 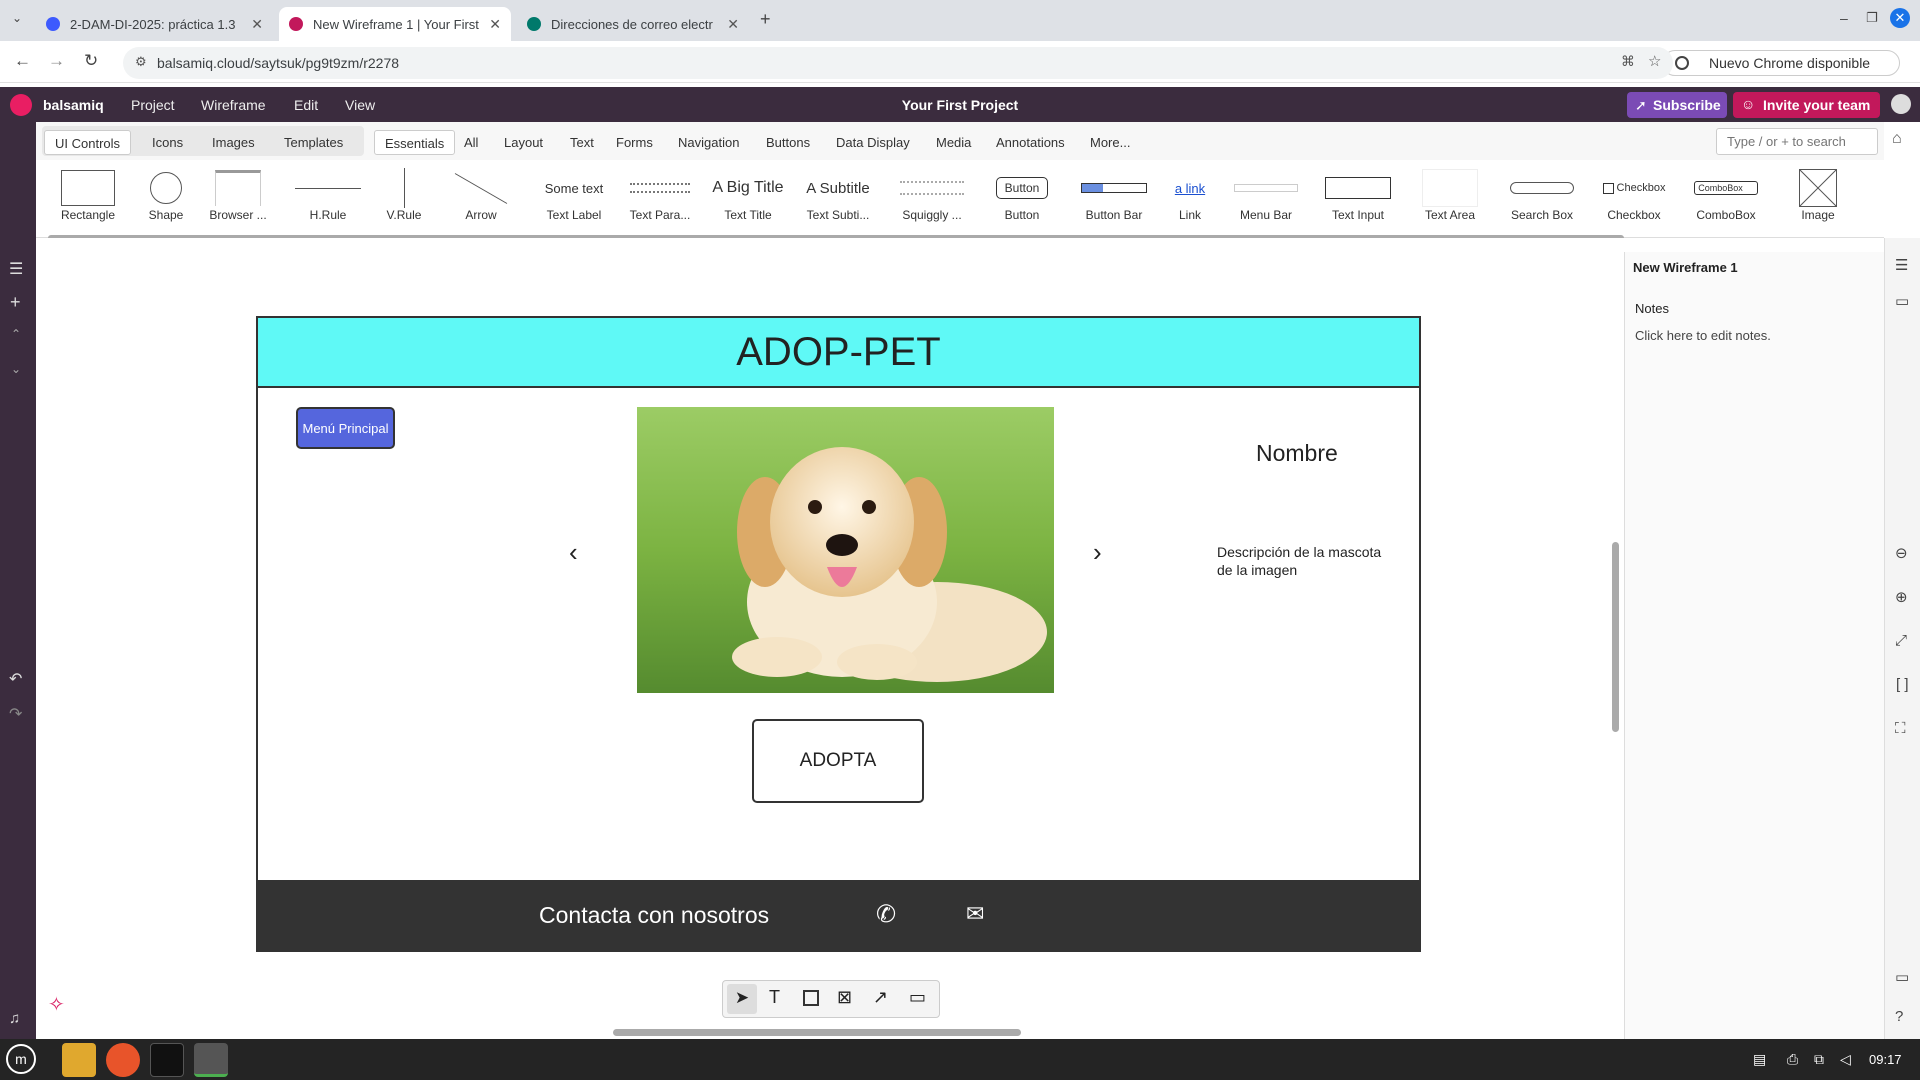 I want to click on new-tab-icon: +, so click(x=765, y=19).